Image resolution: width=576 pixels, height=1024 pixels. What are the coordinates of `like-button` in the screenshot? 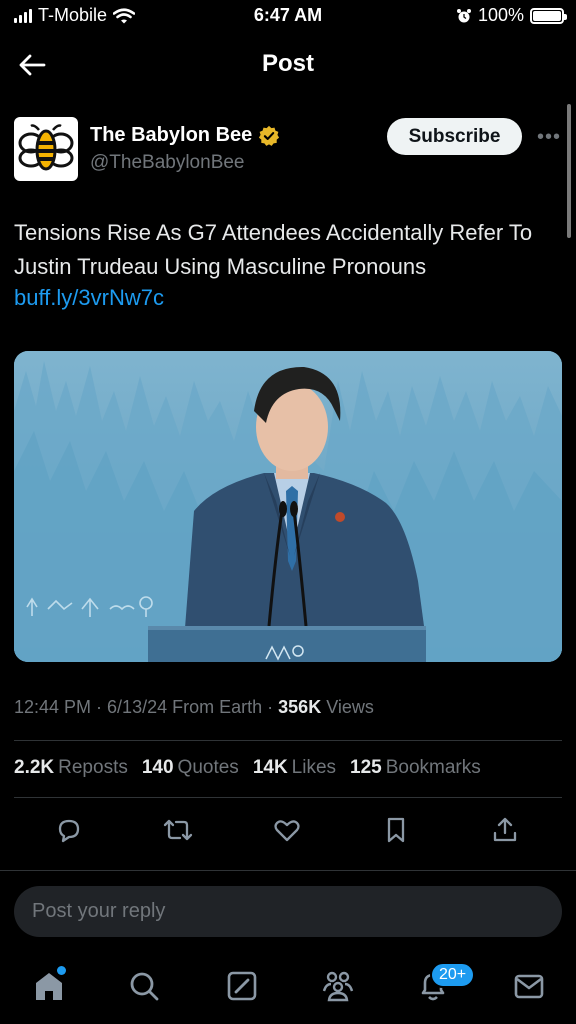 It's located at (287, 830).